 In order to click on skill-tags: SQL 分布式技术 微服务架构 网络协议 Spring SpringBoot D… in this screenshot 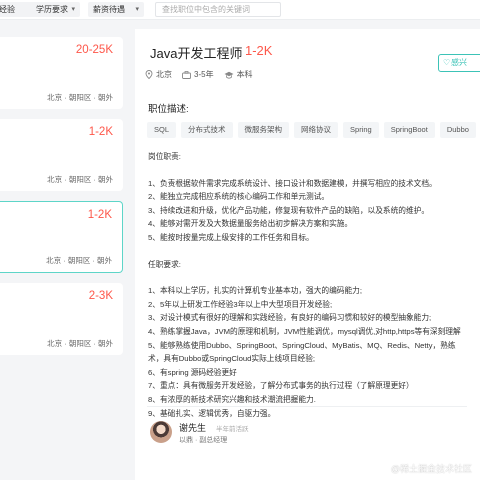, I will do `click(311, 130)`.